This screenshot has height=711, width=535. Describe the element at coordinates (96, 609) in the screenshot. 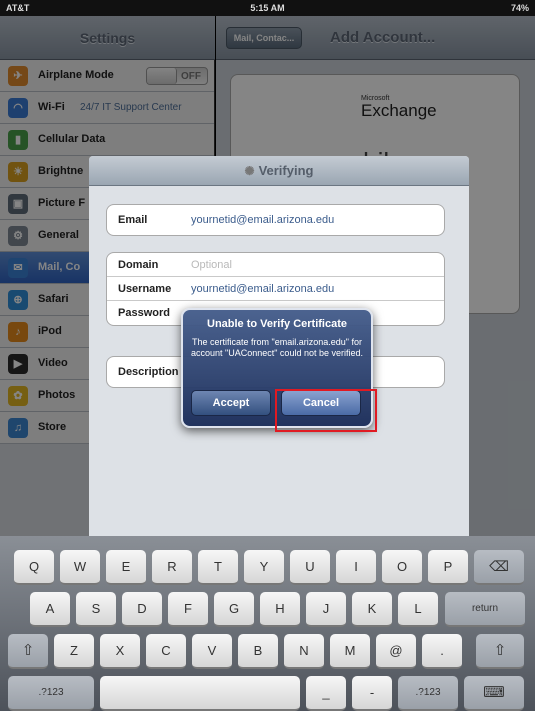

I see `key-s: S` at that location.